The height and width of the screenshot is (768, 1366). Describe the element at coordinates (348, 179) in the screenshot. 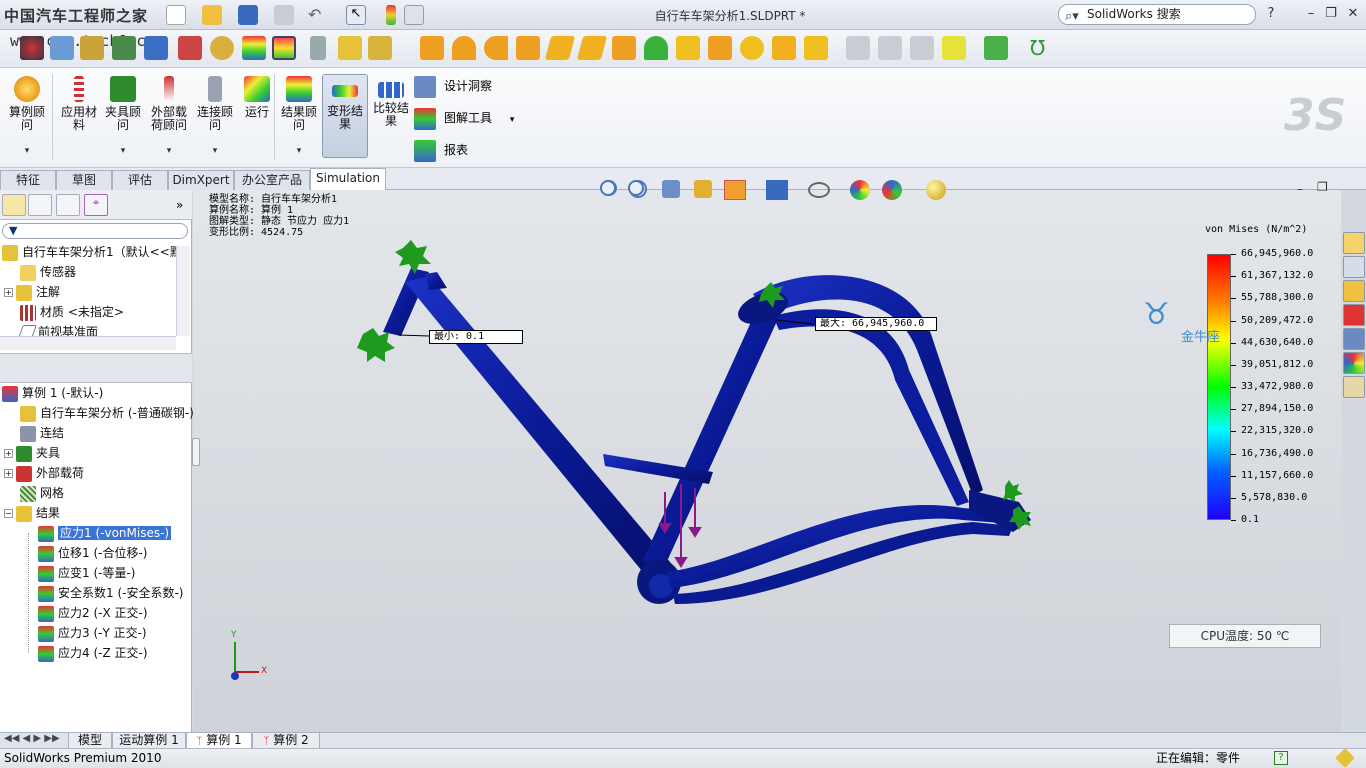

I see `tab-simulation: Simulation` at that location.